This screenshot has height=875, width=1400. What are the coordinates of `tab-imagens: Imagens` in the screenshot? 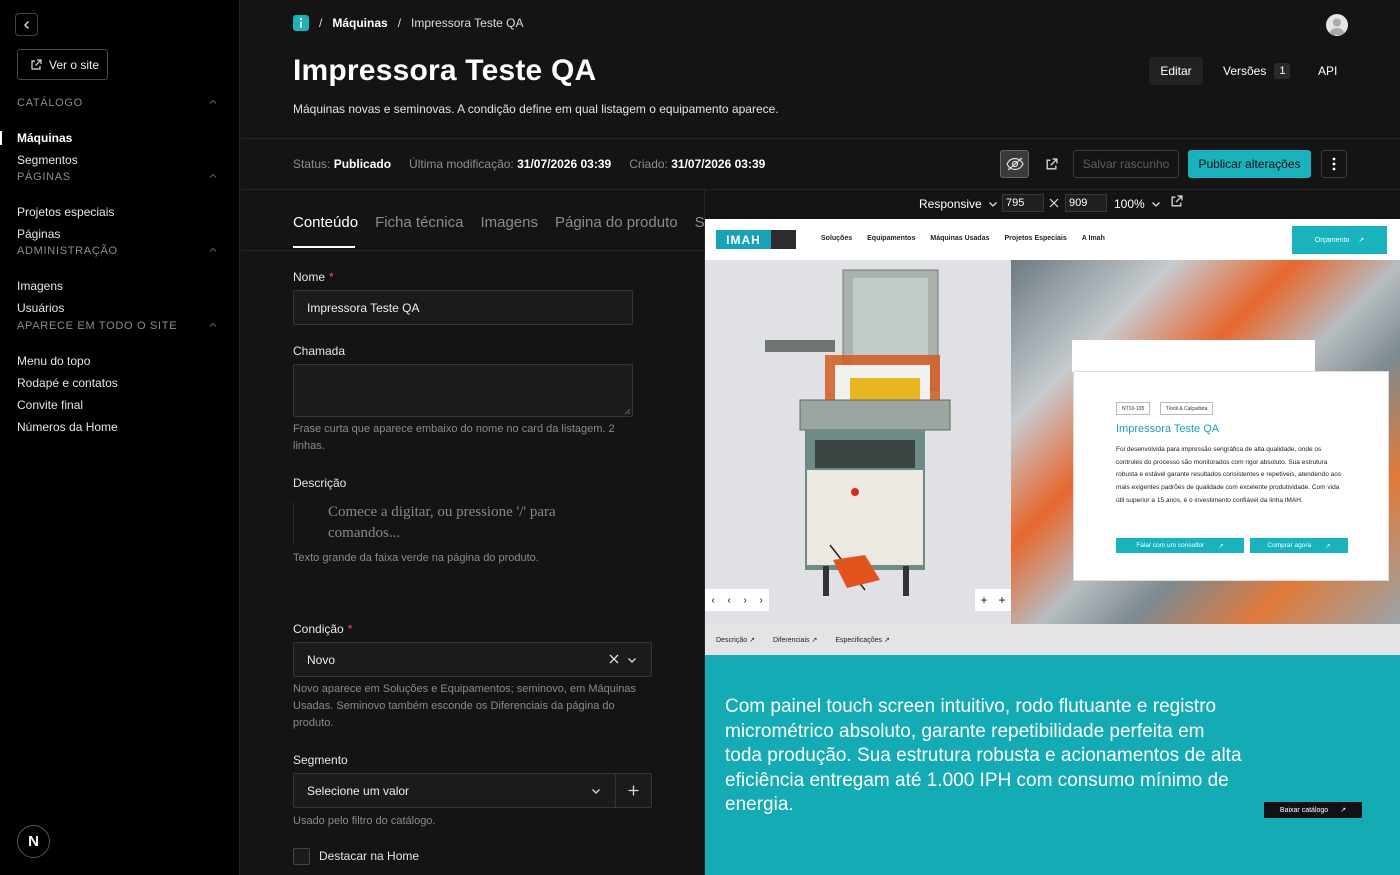 It's located at (509, 231).